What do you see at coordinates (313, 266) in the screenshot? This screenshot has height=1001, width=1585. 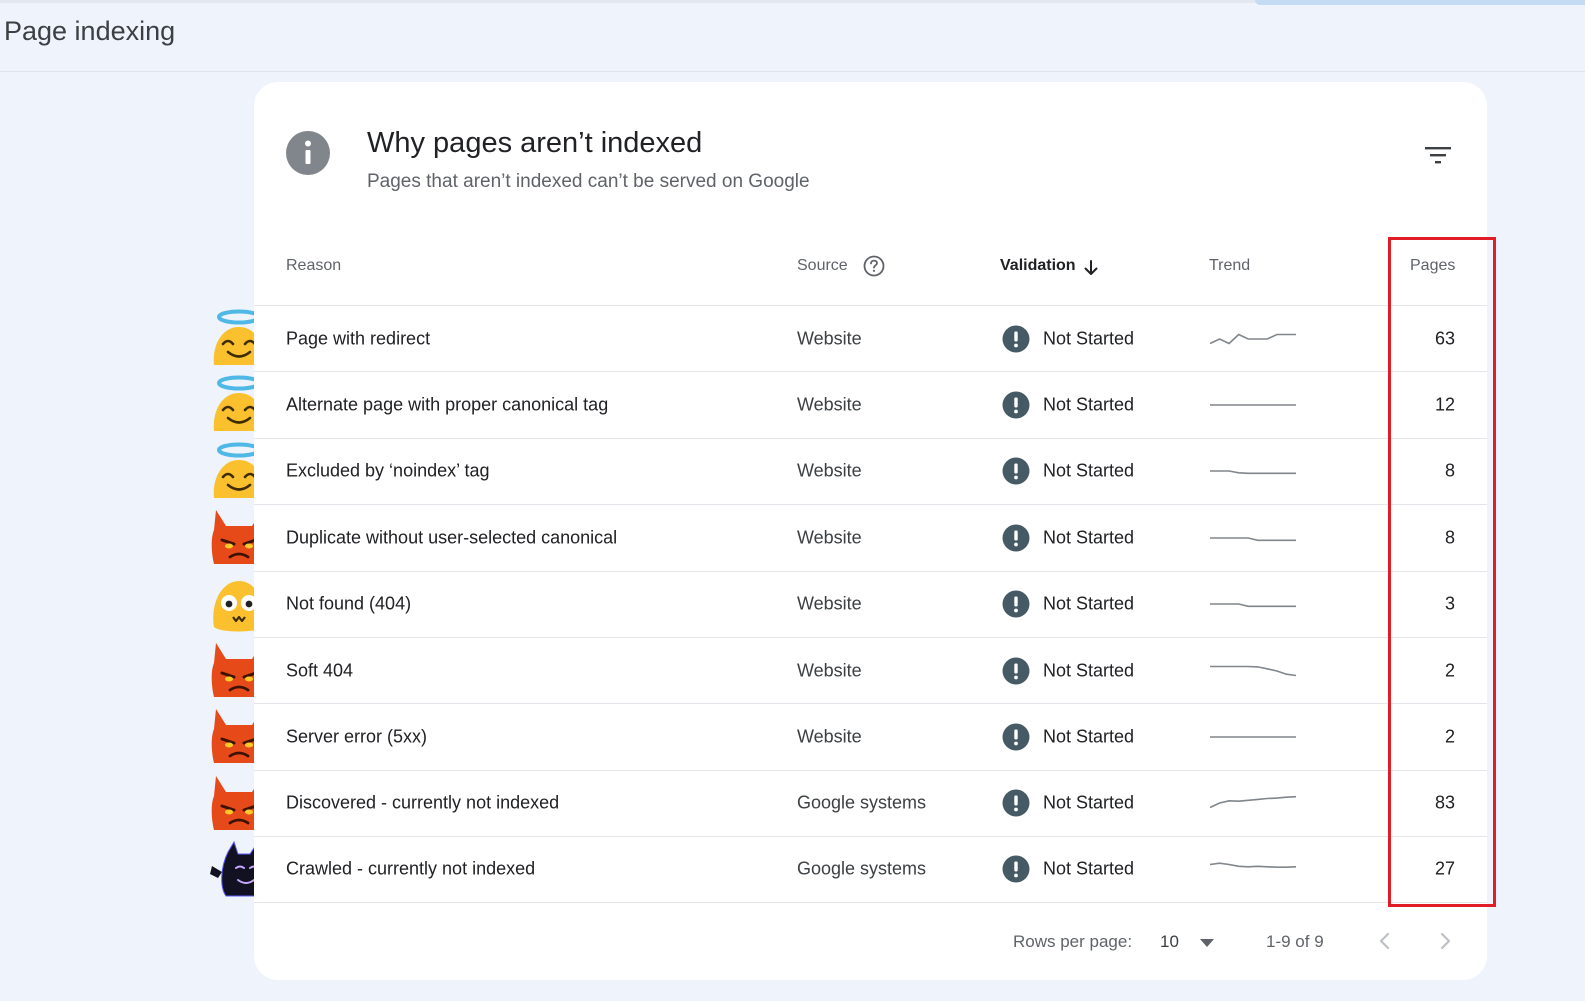 I see `column-header-reason: Reason` at bounding box center [313, 266].